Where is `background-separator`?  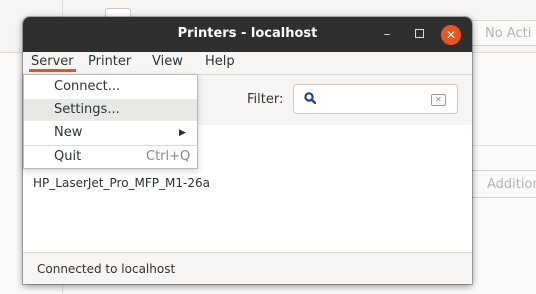 background-separator is located at coordinates (503, 145).